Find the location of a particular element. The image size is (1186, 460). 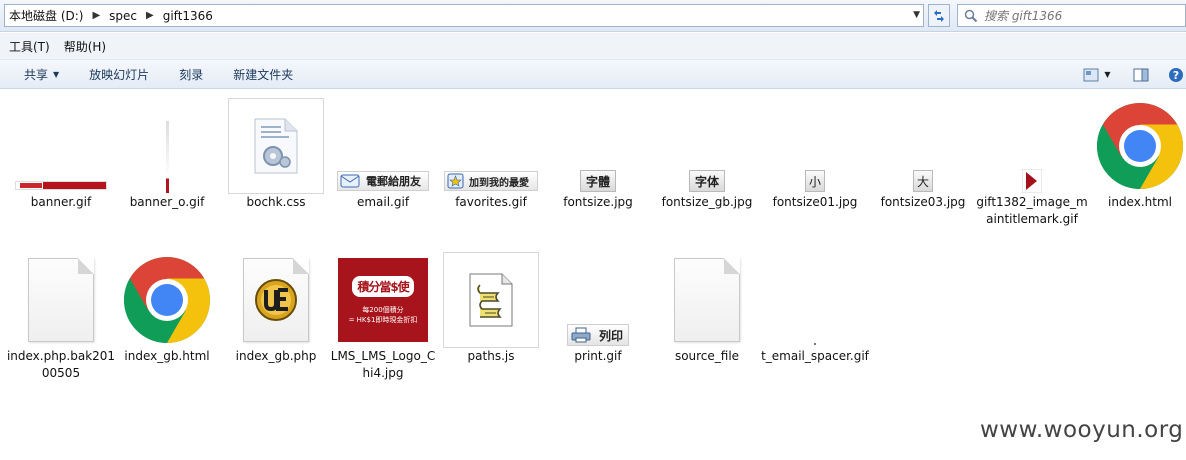

lms-logo-line2: = HK$1即時現金折扣 is located at coordinates (383, 319).